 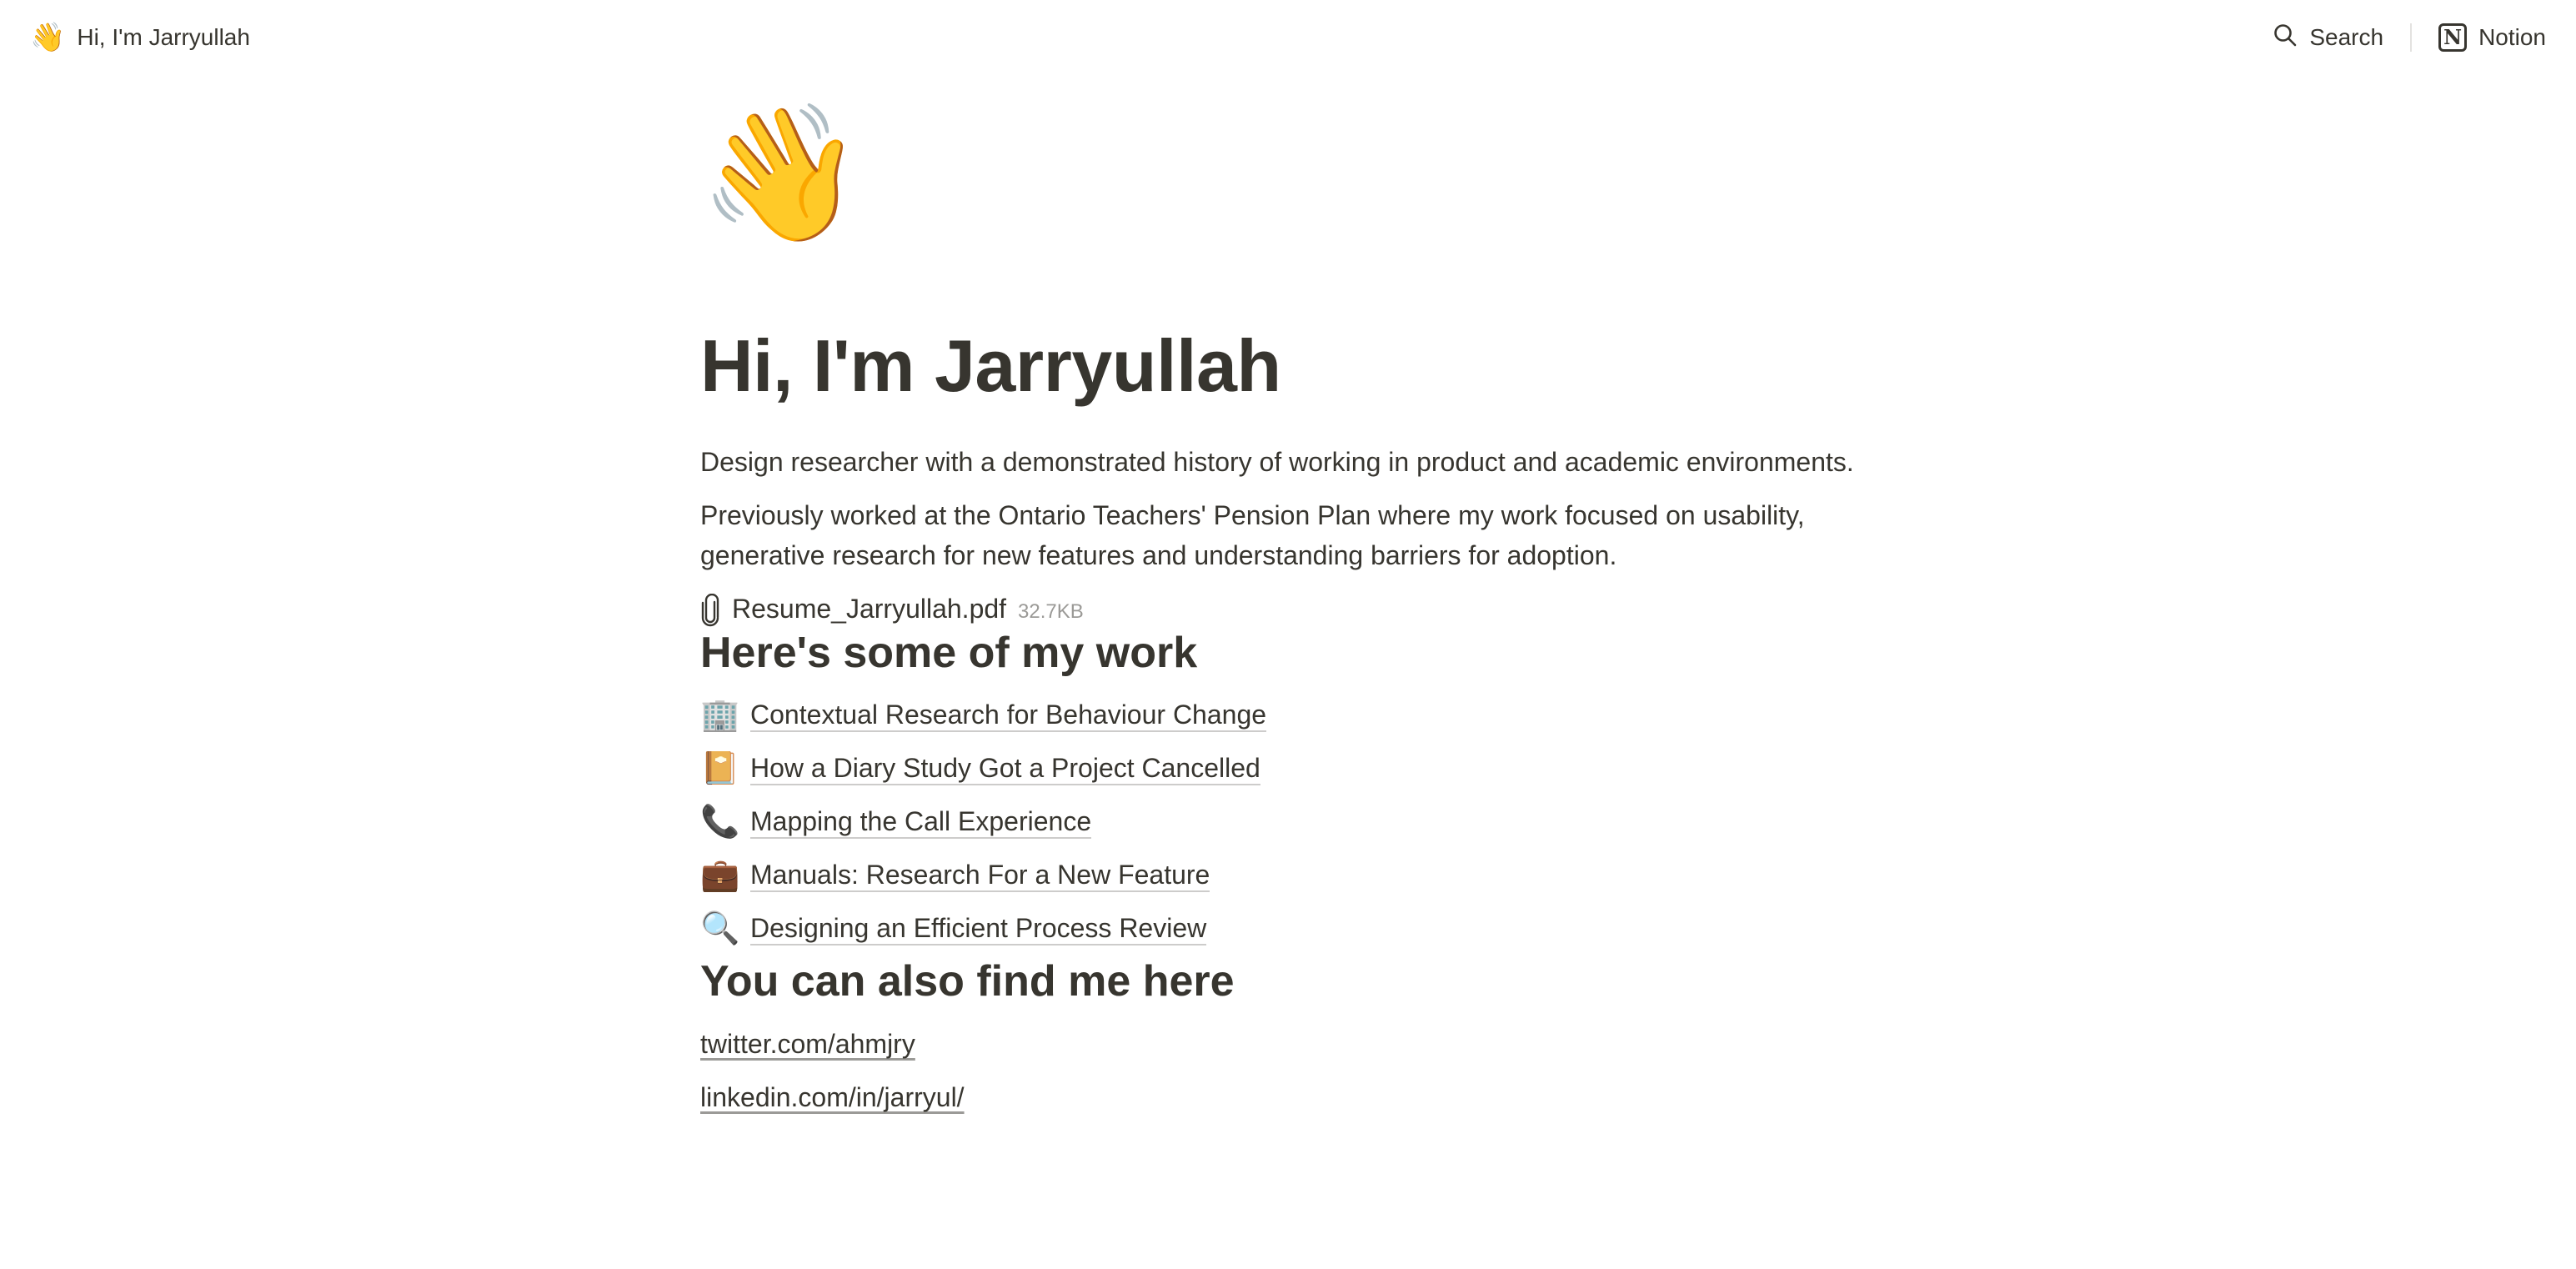 What do you see at coordinates (1291, 182) in the screenshot?
I see `page-waving-hand-icon: 👋` at bounding box center [1291, 182].